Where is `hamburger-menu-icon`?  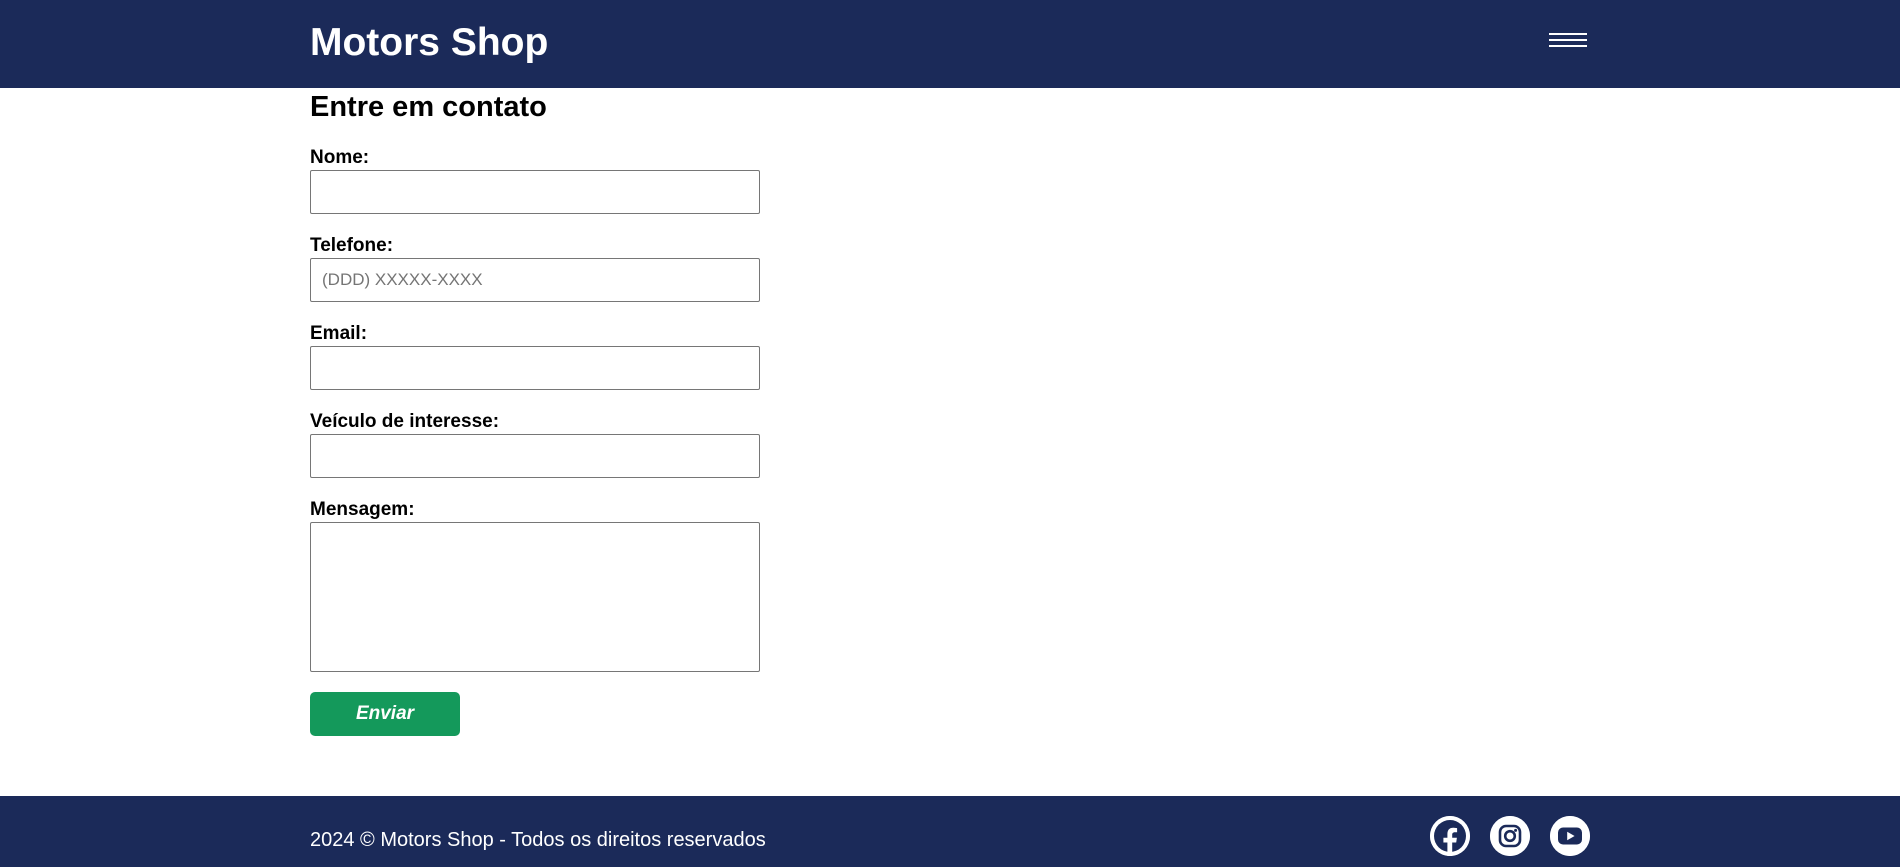
hamburger-menu-icon is located at coordinates (1569, 42).